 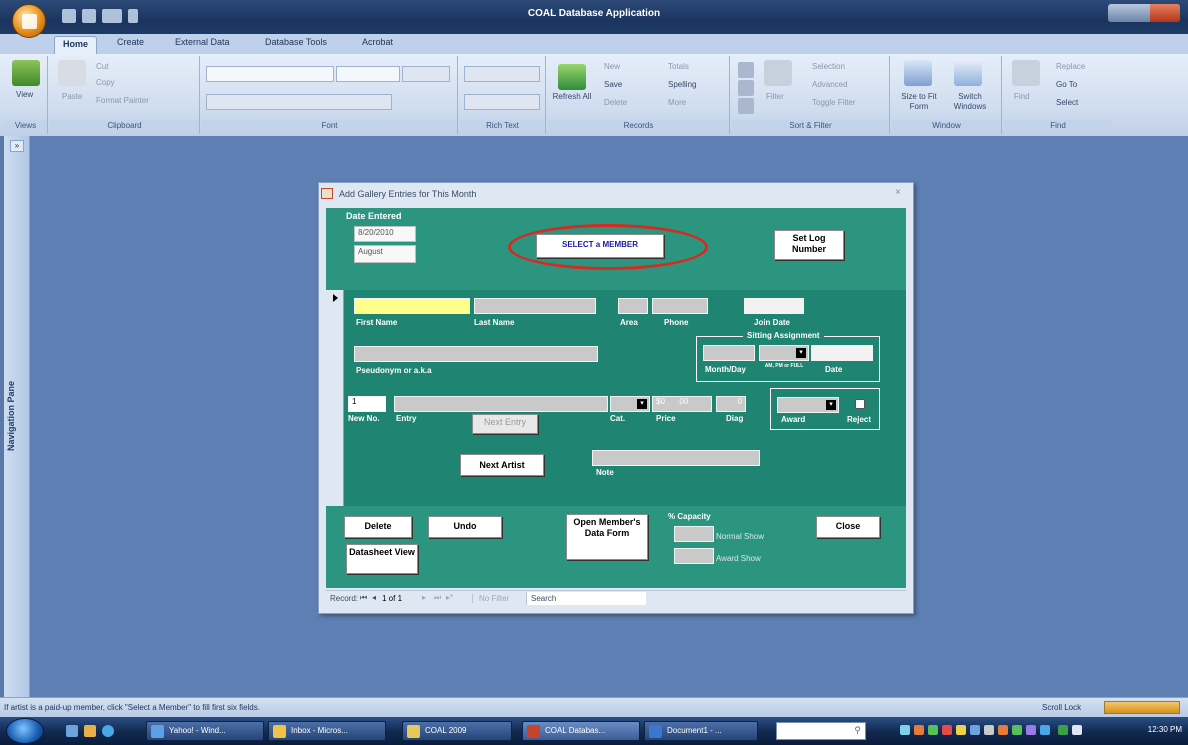 What do you see at coordinates (26, 73) in the screenshot?
I see `view-icon` at bounding box center [26, 73].